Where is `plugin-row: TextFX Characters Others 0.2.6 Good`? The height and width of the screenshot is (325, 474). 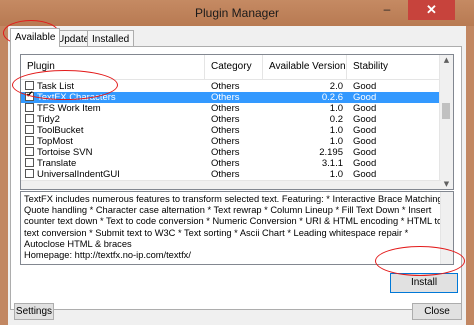
plugin-row: TextFX Characters Others 0.2.6 Good is located at coordinates (231, 96).